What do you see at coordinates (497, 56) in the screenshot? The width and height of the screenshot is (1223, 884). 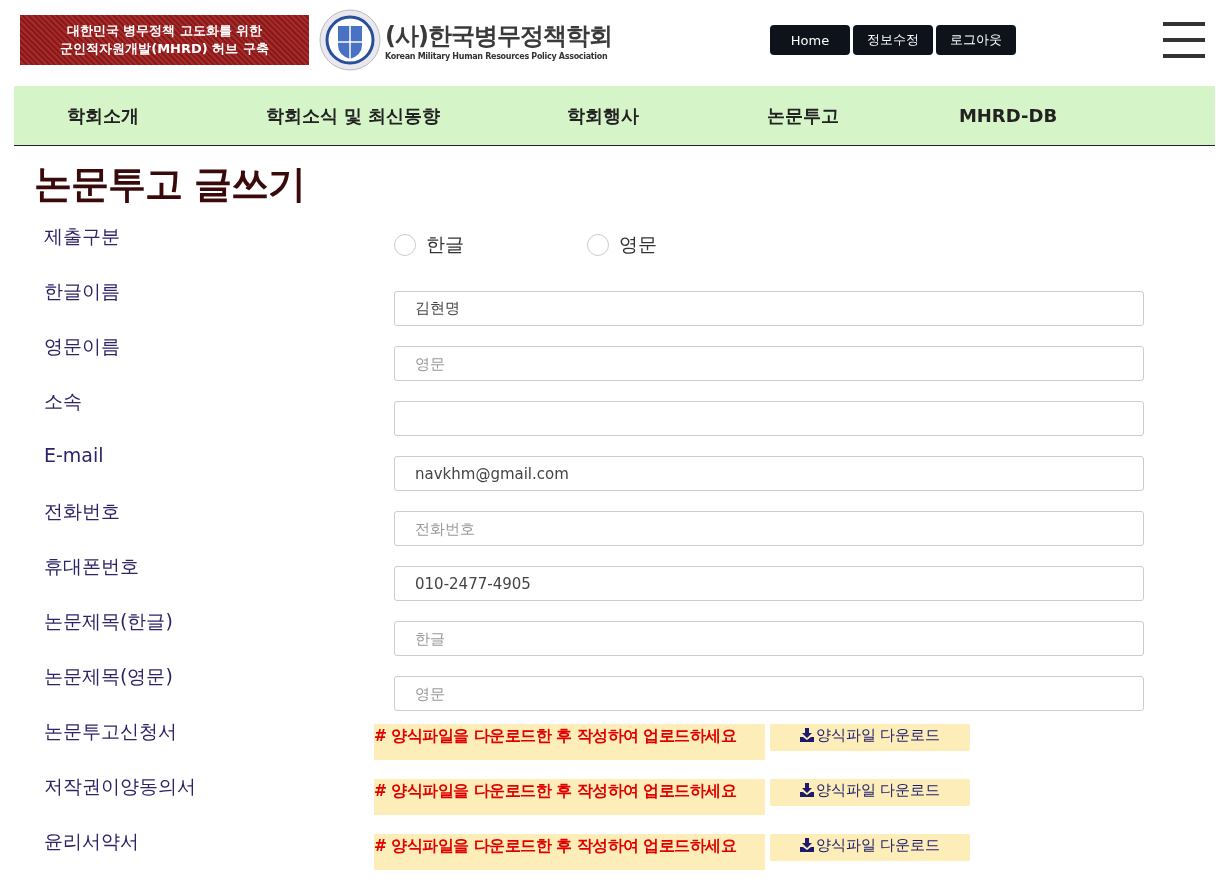 I see `logo-subtitle: Korean Military Human Resources Policy Association` at bounding box center [497, 56].